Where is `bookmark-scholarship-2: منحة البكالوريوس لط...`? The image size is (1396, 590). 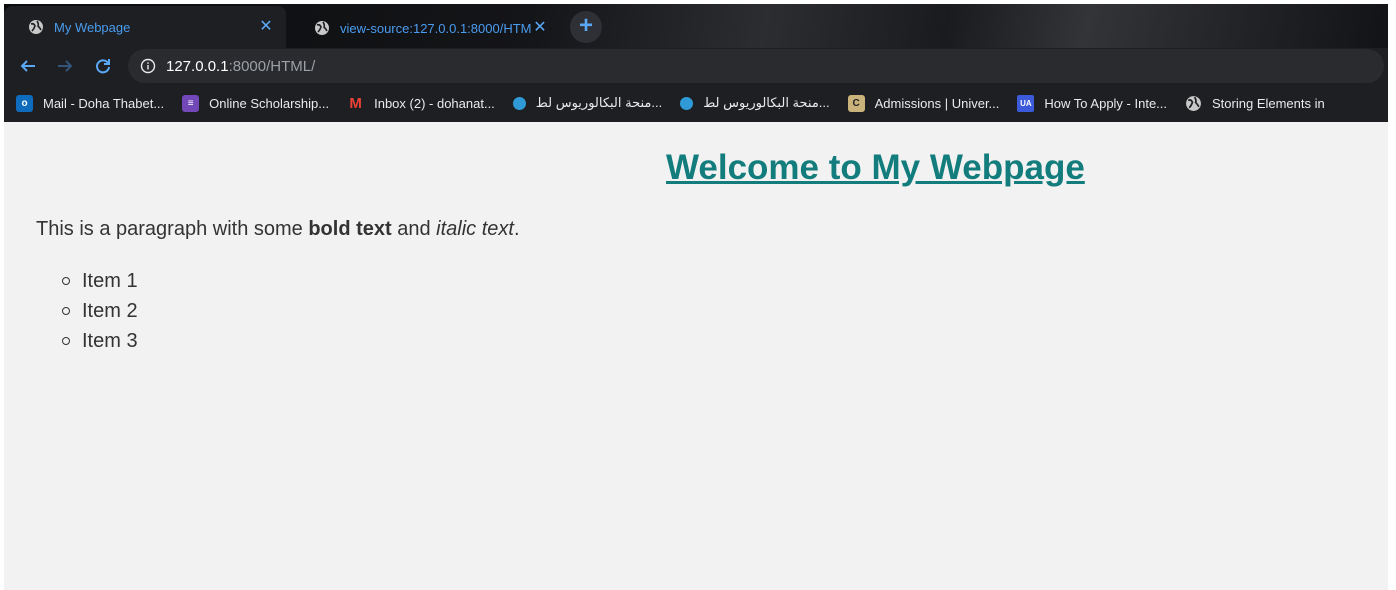 bookmark-scholarship-2: منحة البكالوريوس لط... is located at coordinates (755, 103).